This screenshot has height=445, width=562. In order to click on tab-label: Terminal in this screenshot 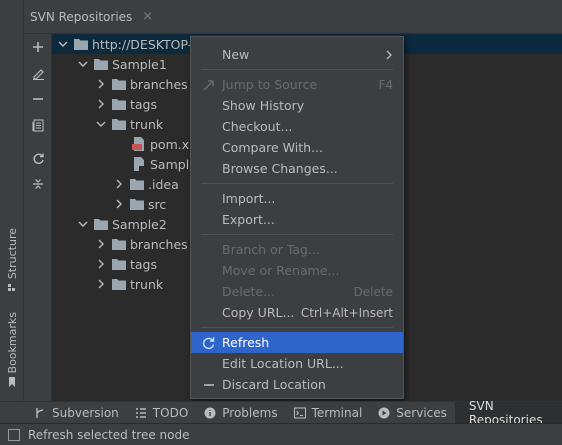, I will do `click(337, 412)`.